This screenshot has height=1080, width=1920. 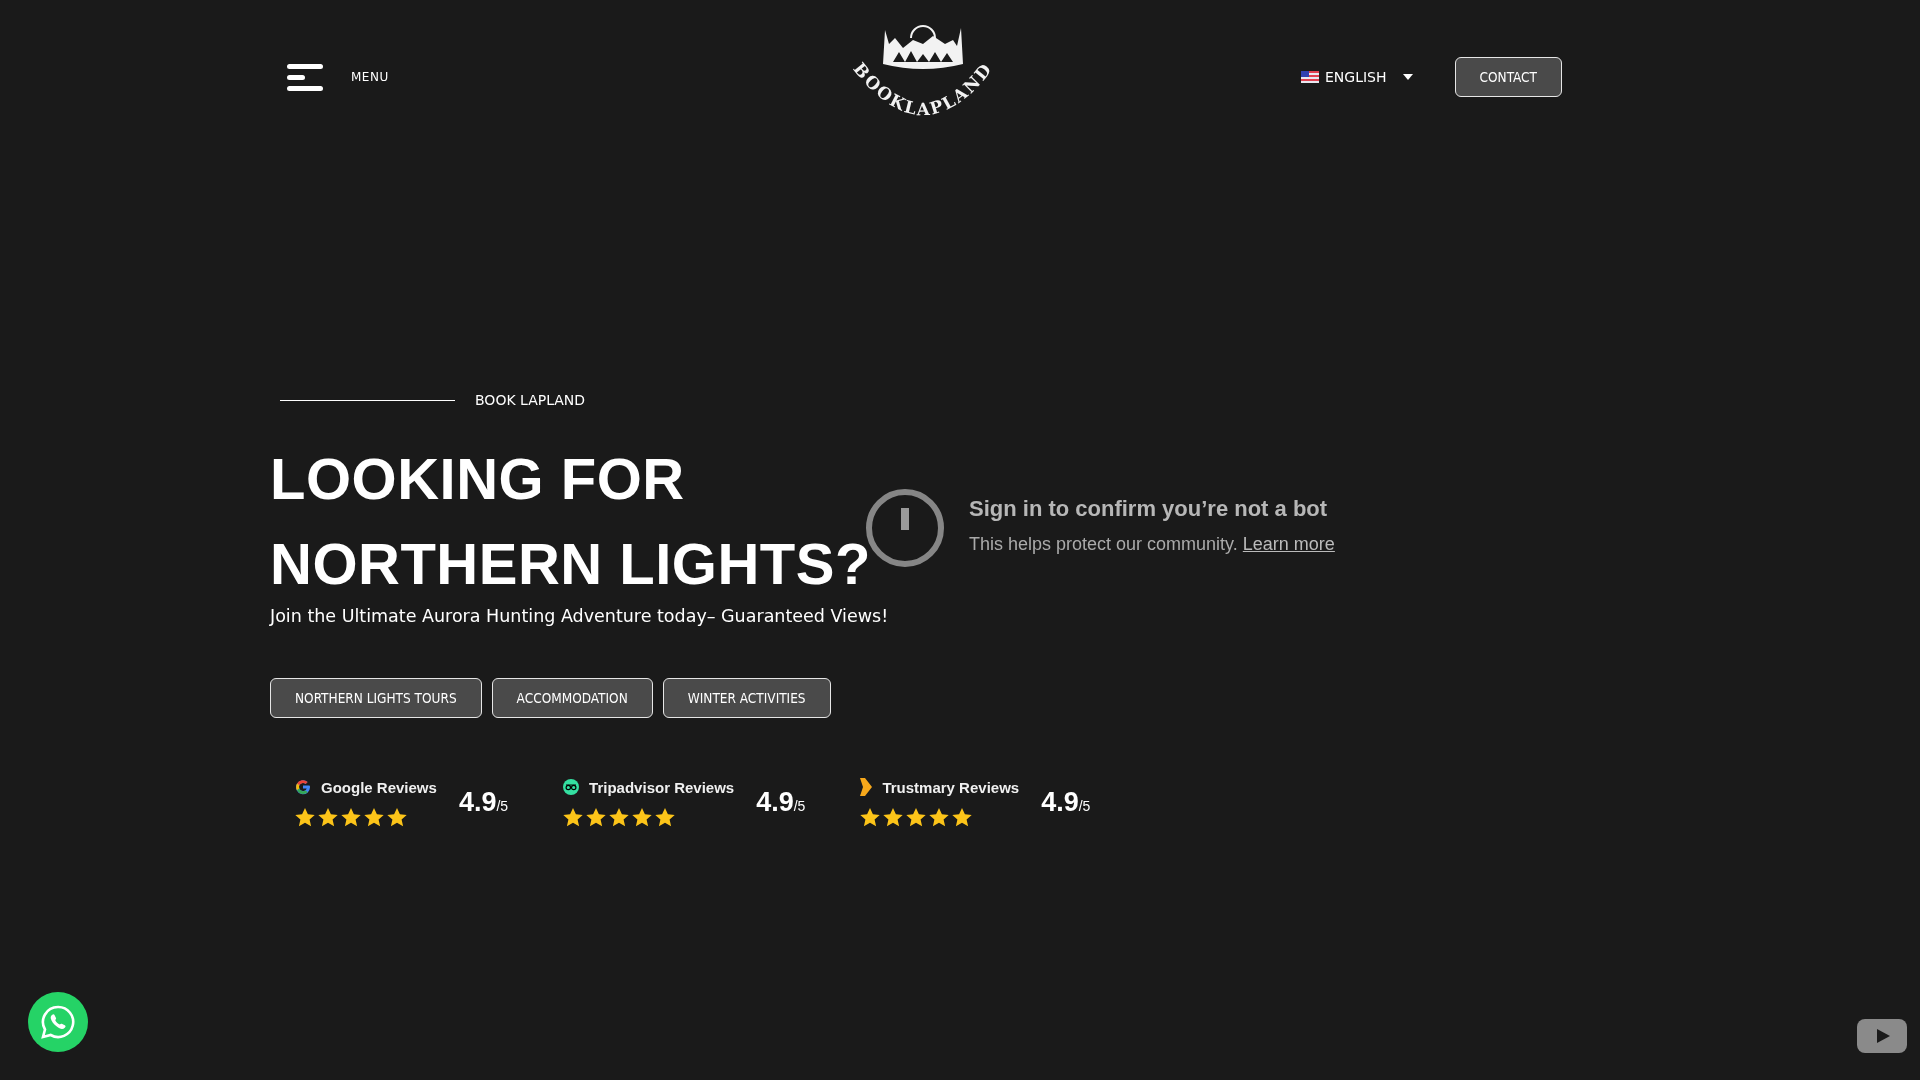 What do you see at coordinates (746, 698) in the screenshot?
I see `category-button: WINTER ACTIVITIES` at bounding box center [746, 698].